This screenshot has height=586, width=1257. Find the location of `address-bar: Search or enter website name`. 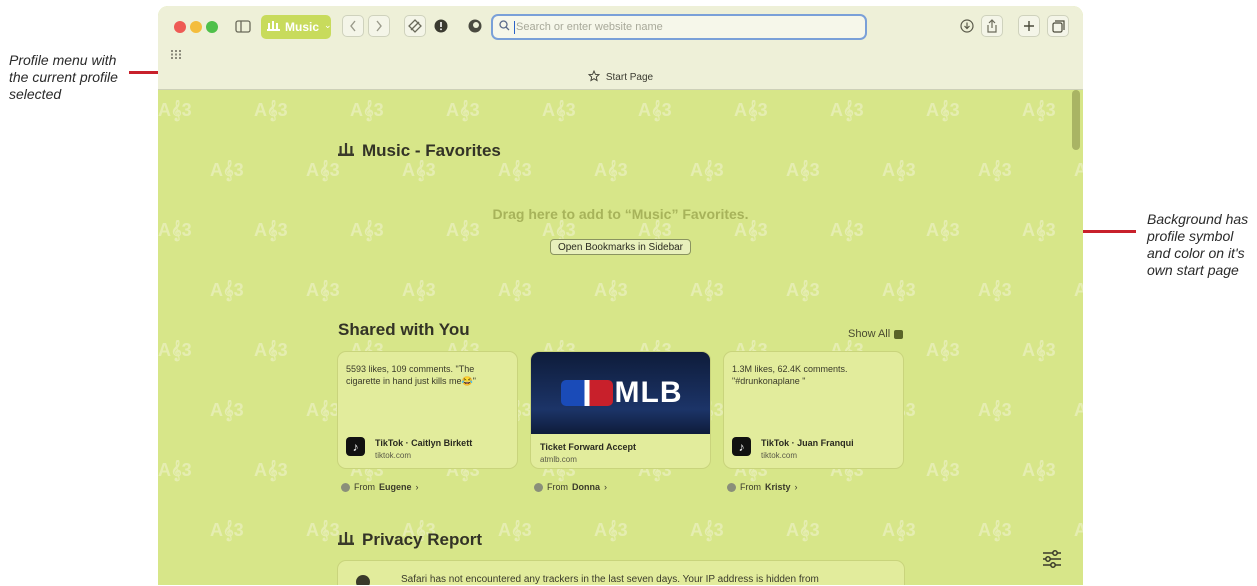

address-bar: Search or enter website name is located at coordinates (679, 27).